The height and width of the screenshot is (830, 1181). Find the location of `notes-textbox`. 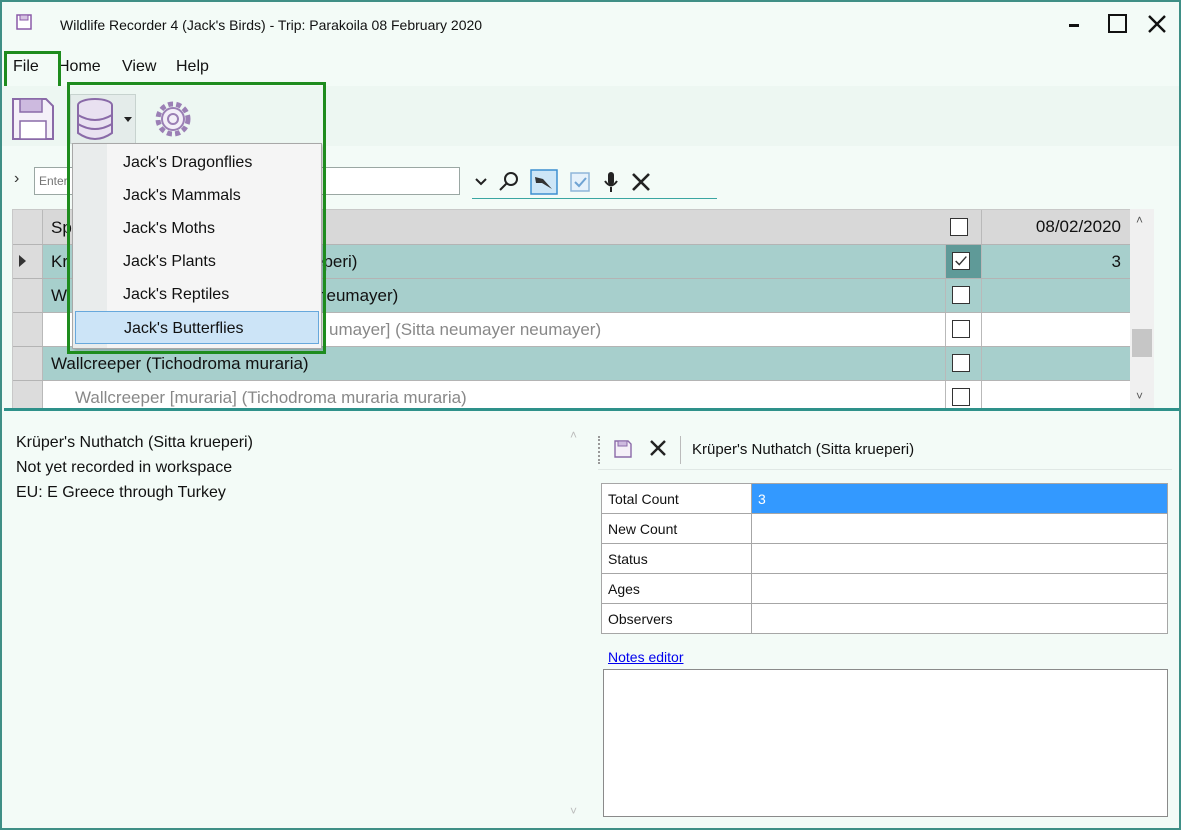

notes-textbox is located at coordinates (885, 743).